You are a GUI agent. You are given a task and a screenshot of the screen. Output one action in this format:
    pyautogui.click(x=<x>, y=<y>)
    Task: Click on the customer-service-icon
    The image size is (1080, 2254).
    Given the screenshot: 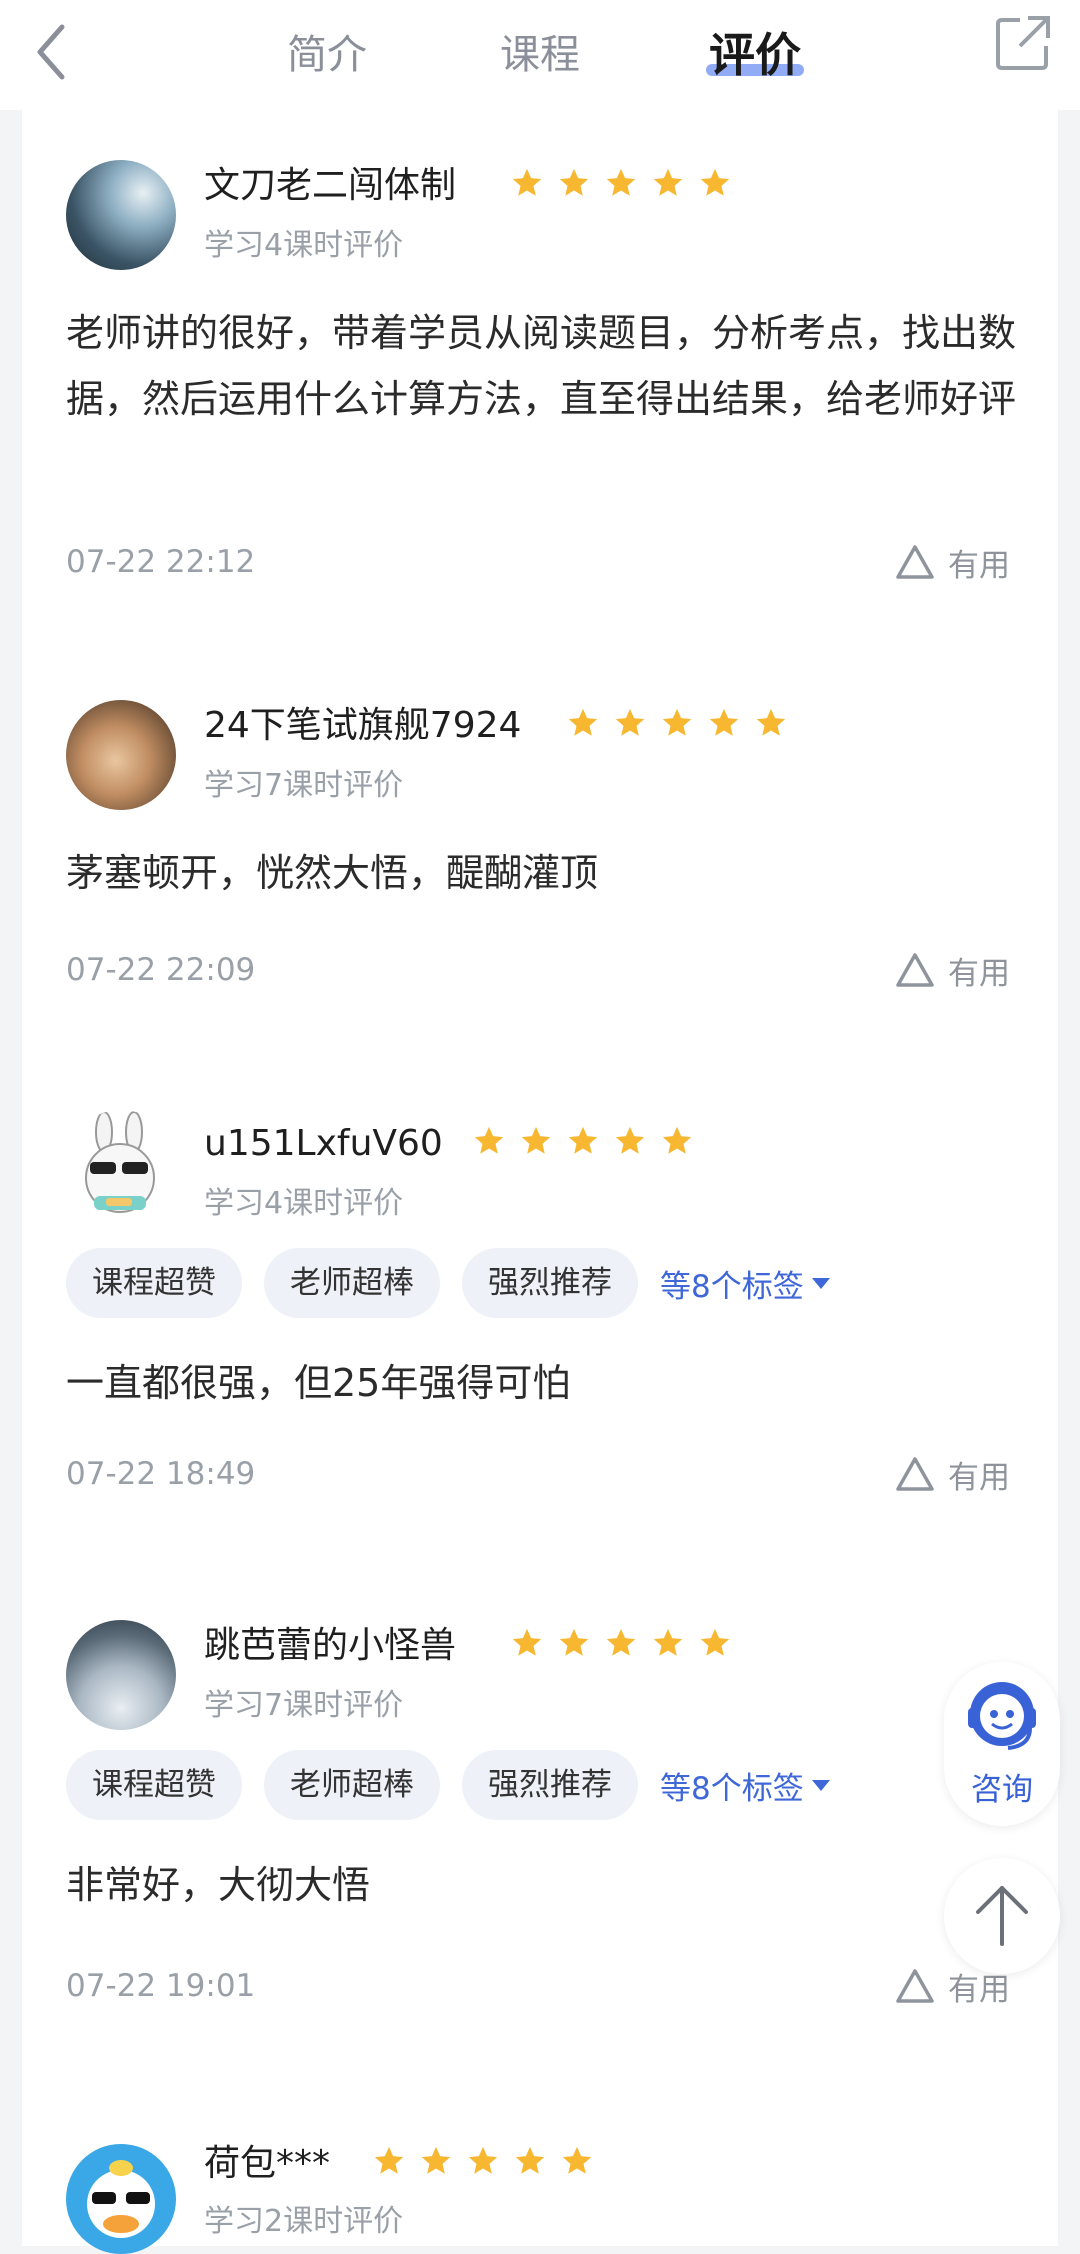 What is the action you would take?
    pyautogui.click(x=1002, y=1716)
    